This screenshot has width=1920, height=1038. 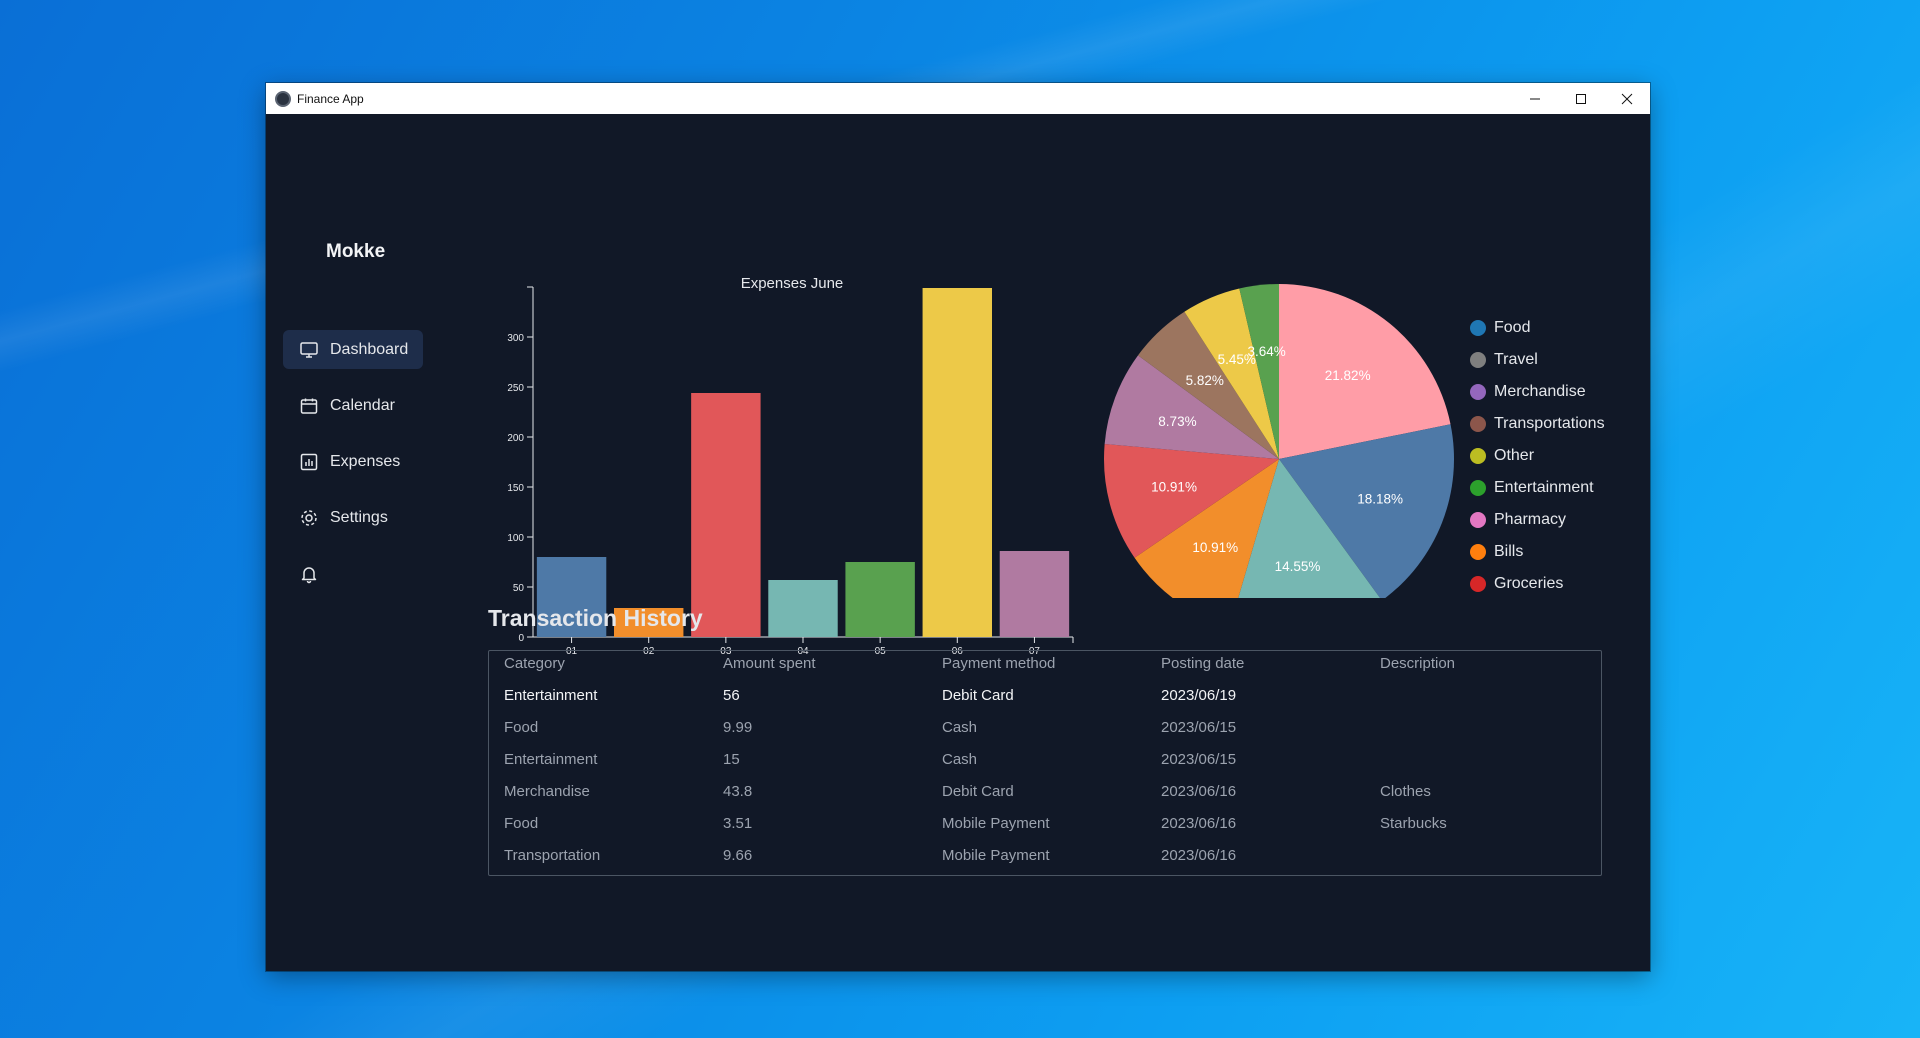 What do you see at coordinates (547, 791) in the screenshot?
I see `table-cell: Merchandise` at bounding box center [547, 791].